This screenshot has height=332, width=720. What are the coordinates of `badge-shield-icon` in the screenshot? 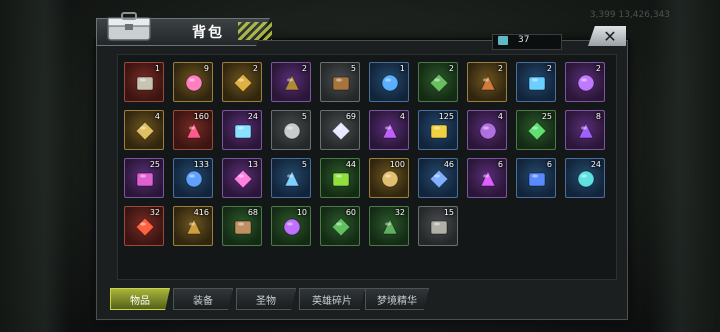 It's located at (292, 178).